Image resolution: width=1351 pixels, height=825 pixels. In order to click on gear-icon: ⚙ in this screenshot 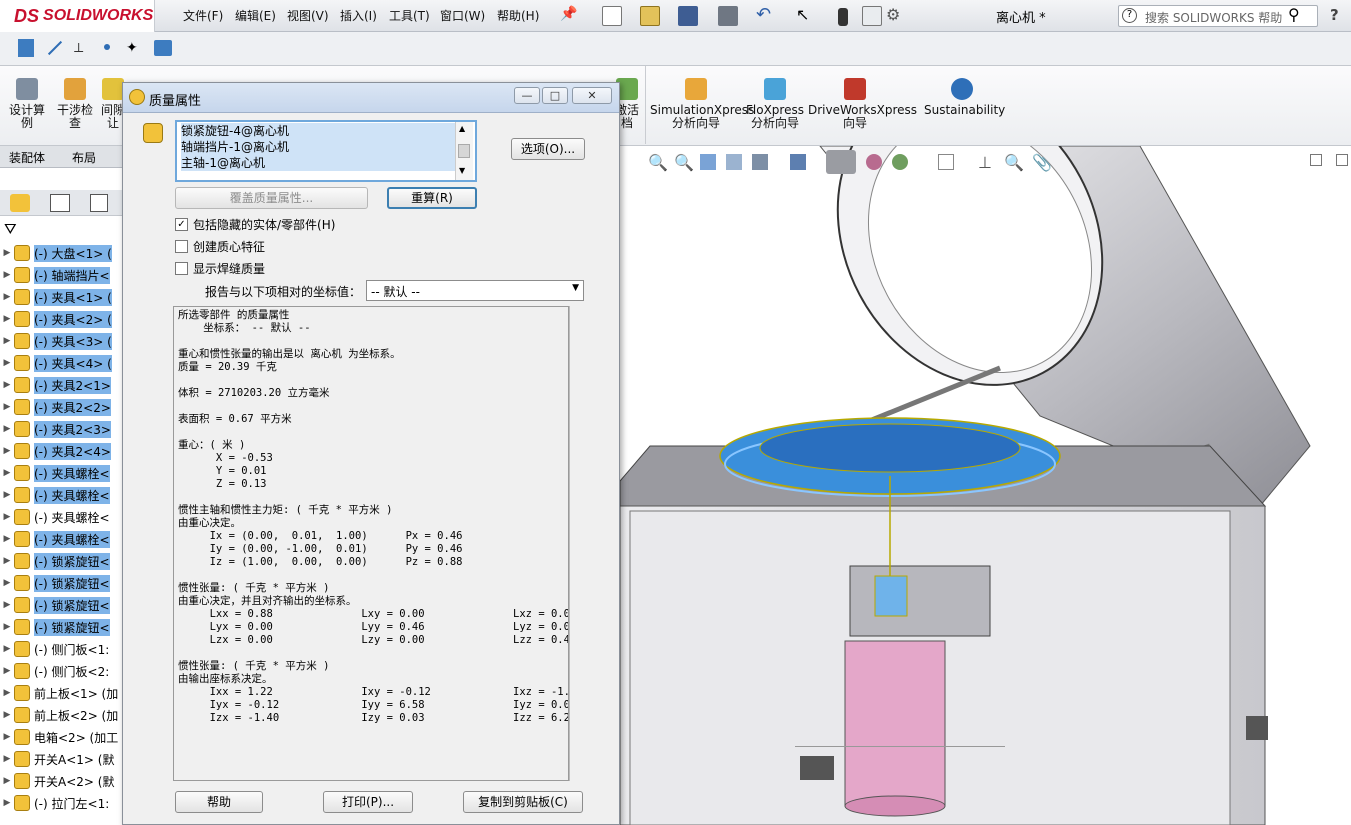, I will do `click(896, 16)`.